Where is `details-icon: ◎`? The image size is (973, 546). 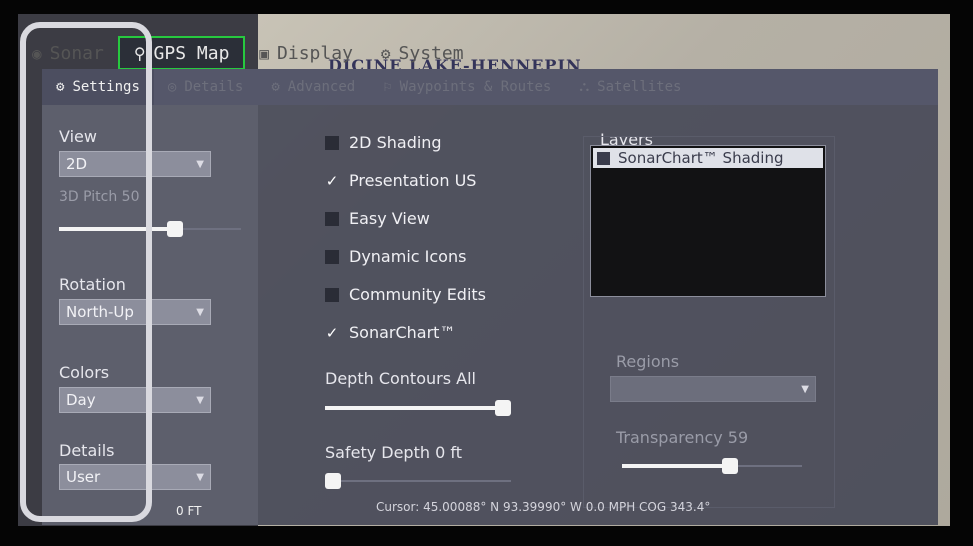
details-icon: ◎ is located at coordinates (172, 87).